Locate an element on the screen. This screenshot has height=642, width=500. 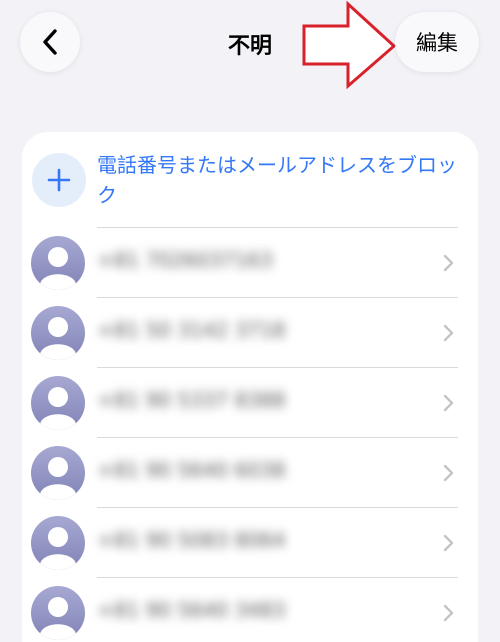
contact-row: +81 90 5640 3483 is located at coordinates (250, 610).